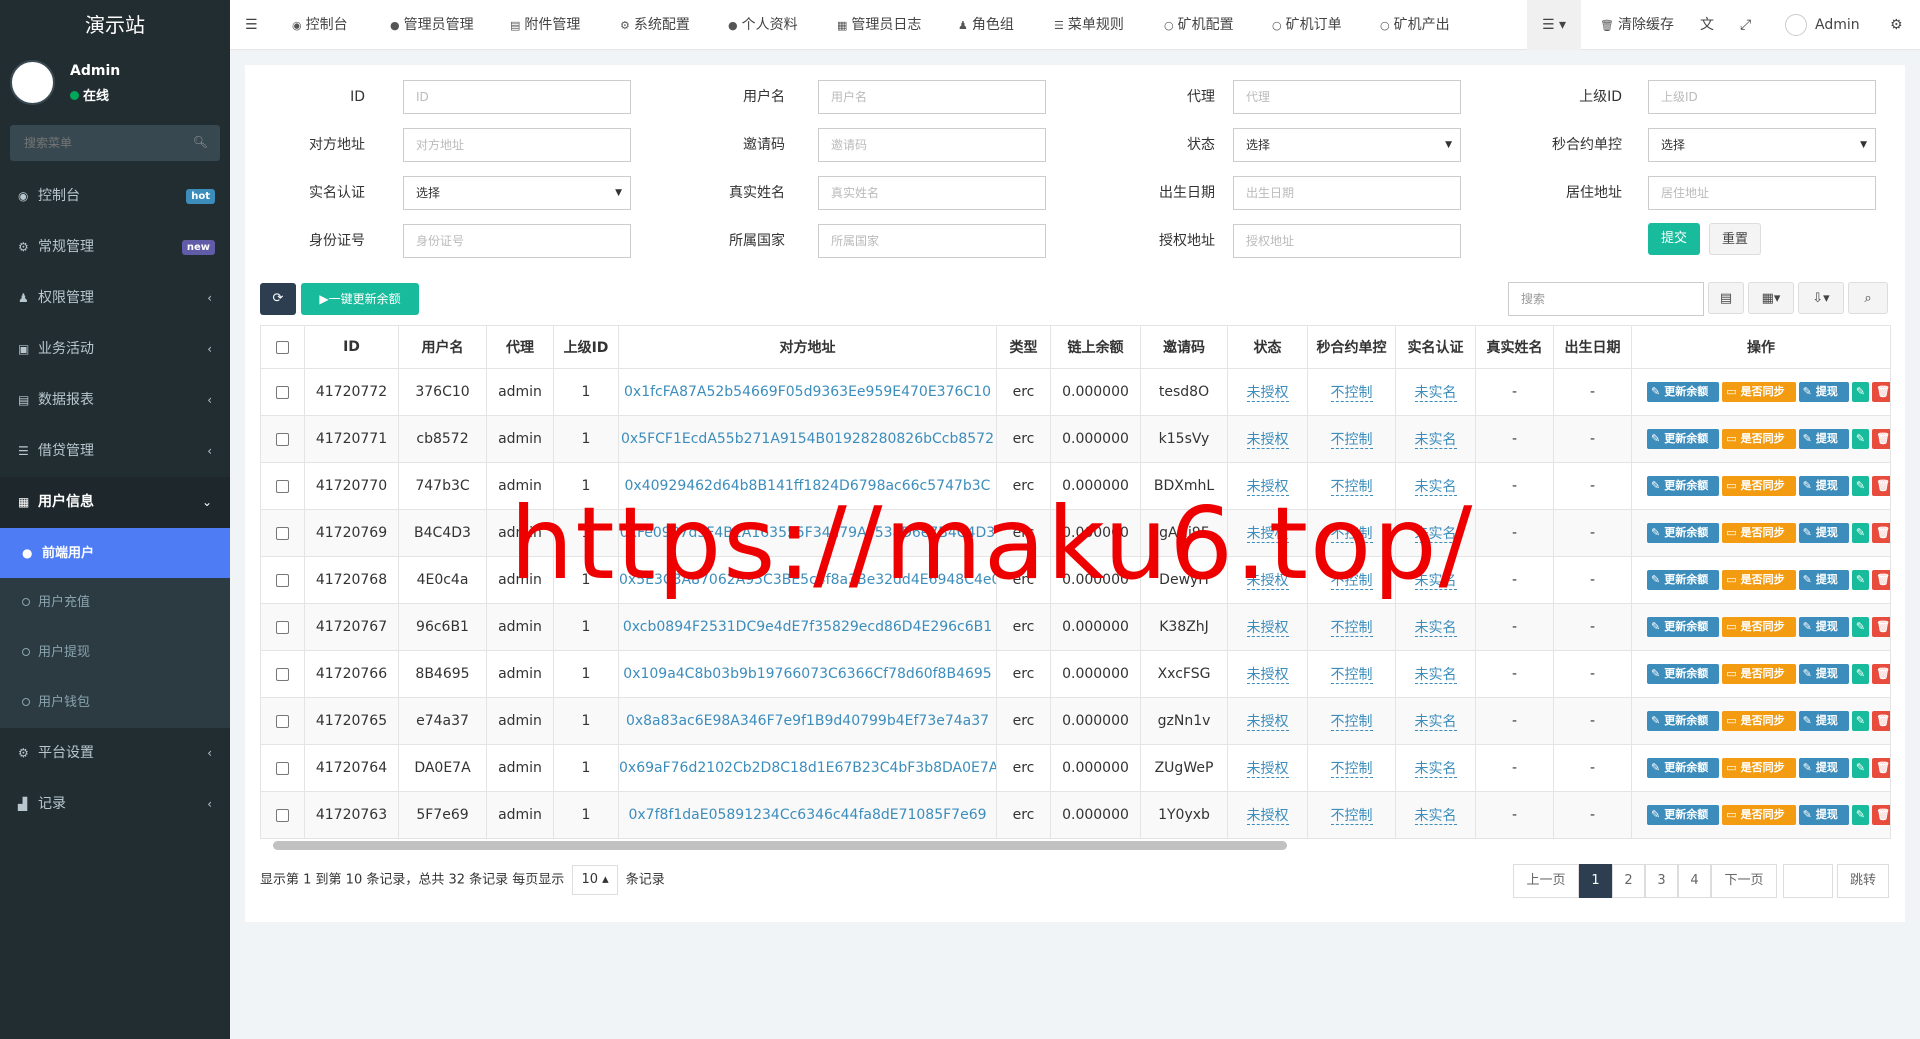 This screenshot has height=1039, width=1920. Describe the element at coordinates (780, 845) in the screenshot. I see `horizontal-scrollbar` at that location.